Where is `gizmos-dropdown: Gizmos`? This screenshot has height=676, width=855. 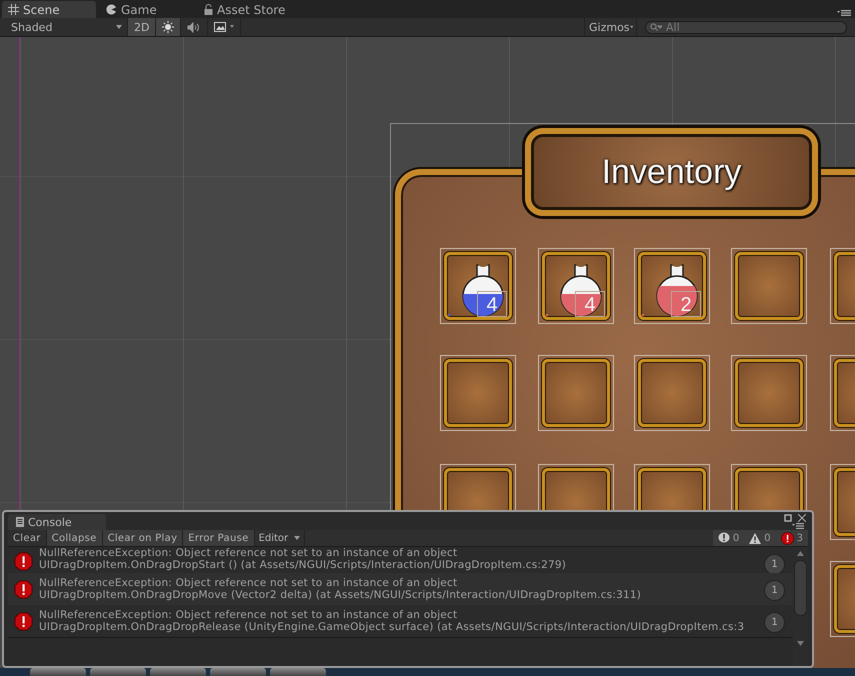 gizmos-dropdown: Gizmos is located at coordinates (610, 27).